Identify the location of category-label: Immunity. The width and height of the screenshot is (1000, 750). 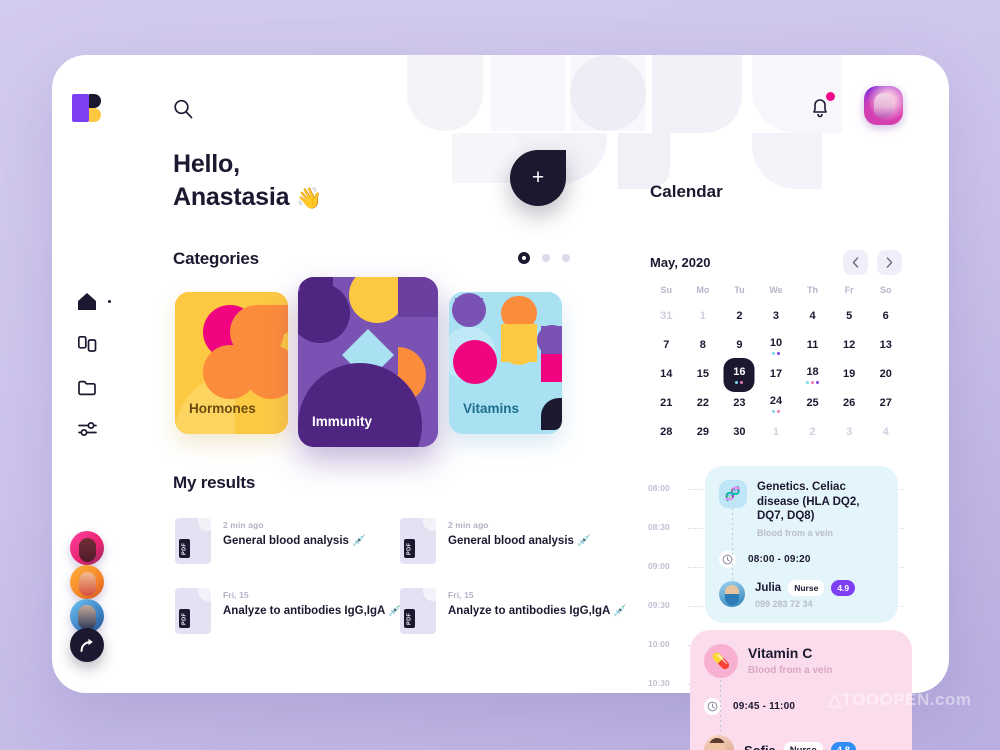
(342, 421).